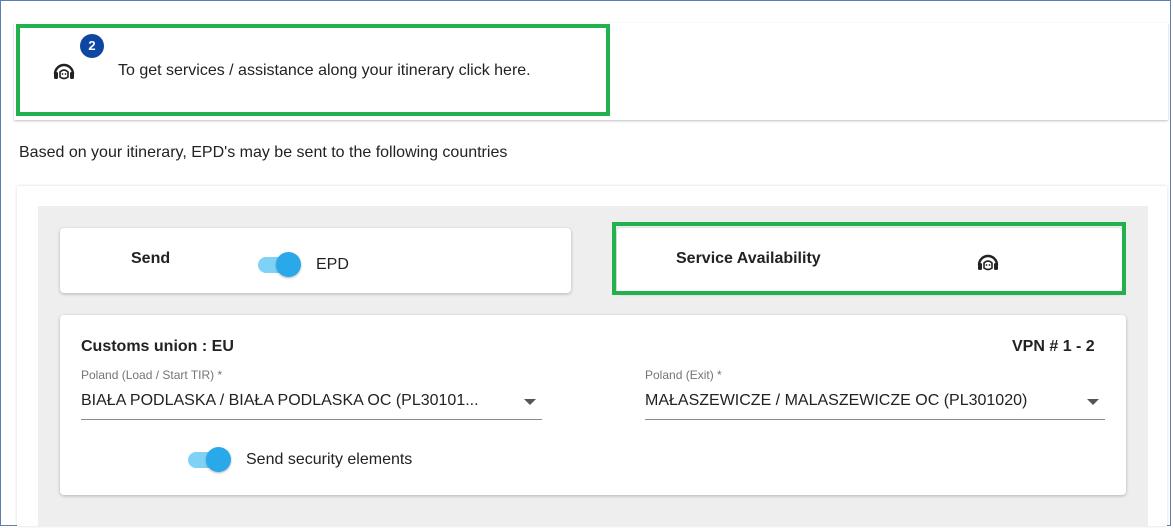  Describe the element at coordinates (157, 346) in the screenshot. I see `customs-union-label: Customs union : EU` at that location.